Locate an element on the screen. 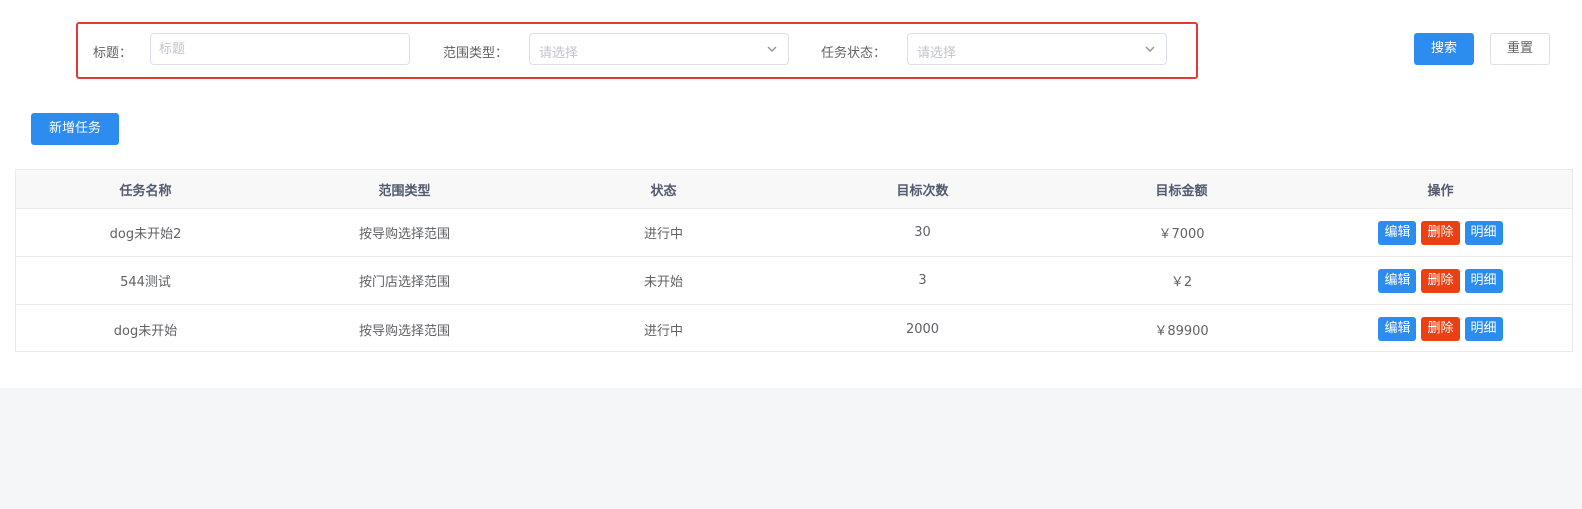 This screenshot has width=1582, height=509. search-button: 搜索 is located at coordinates (1444, 49).